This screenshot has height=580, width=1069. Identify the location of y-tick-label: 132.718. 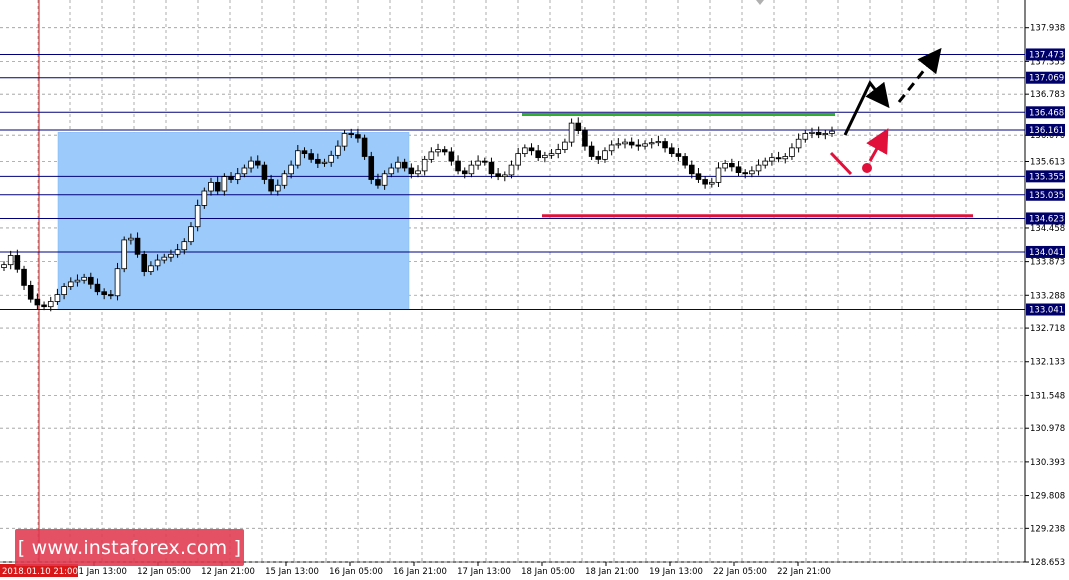
(1047, 329).